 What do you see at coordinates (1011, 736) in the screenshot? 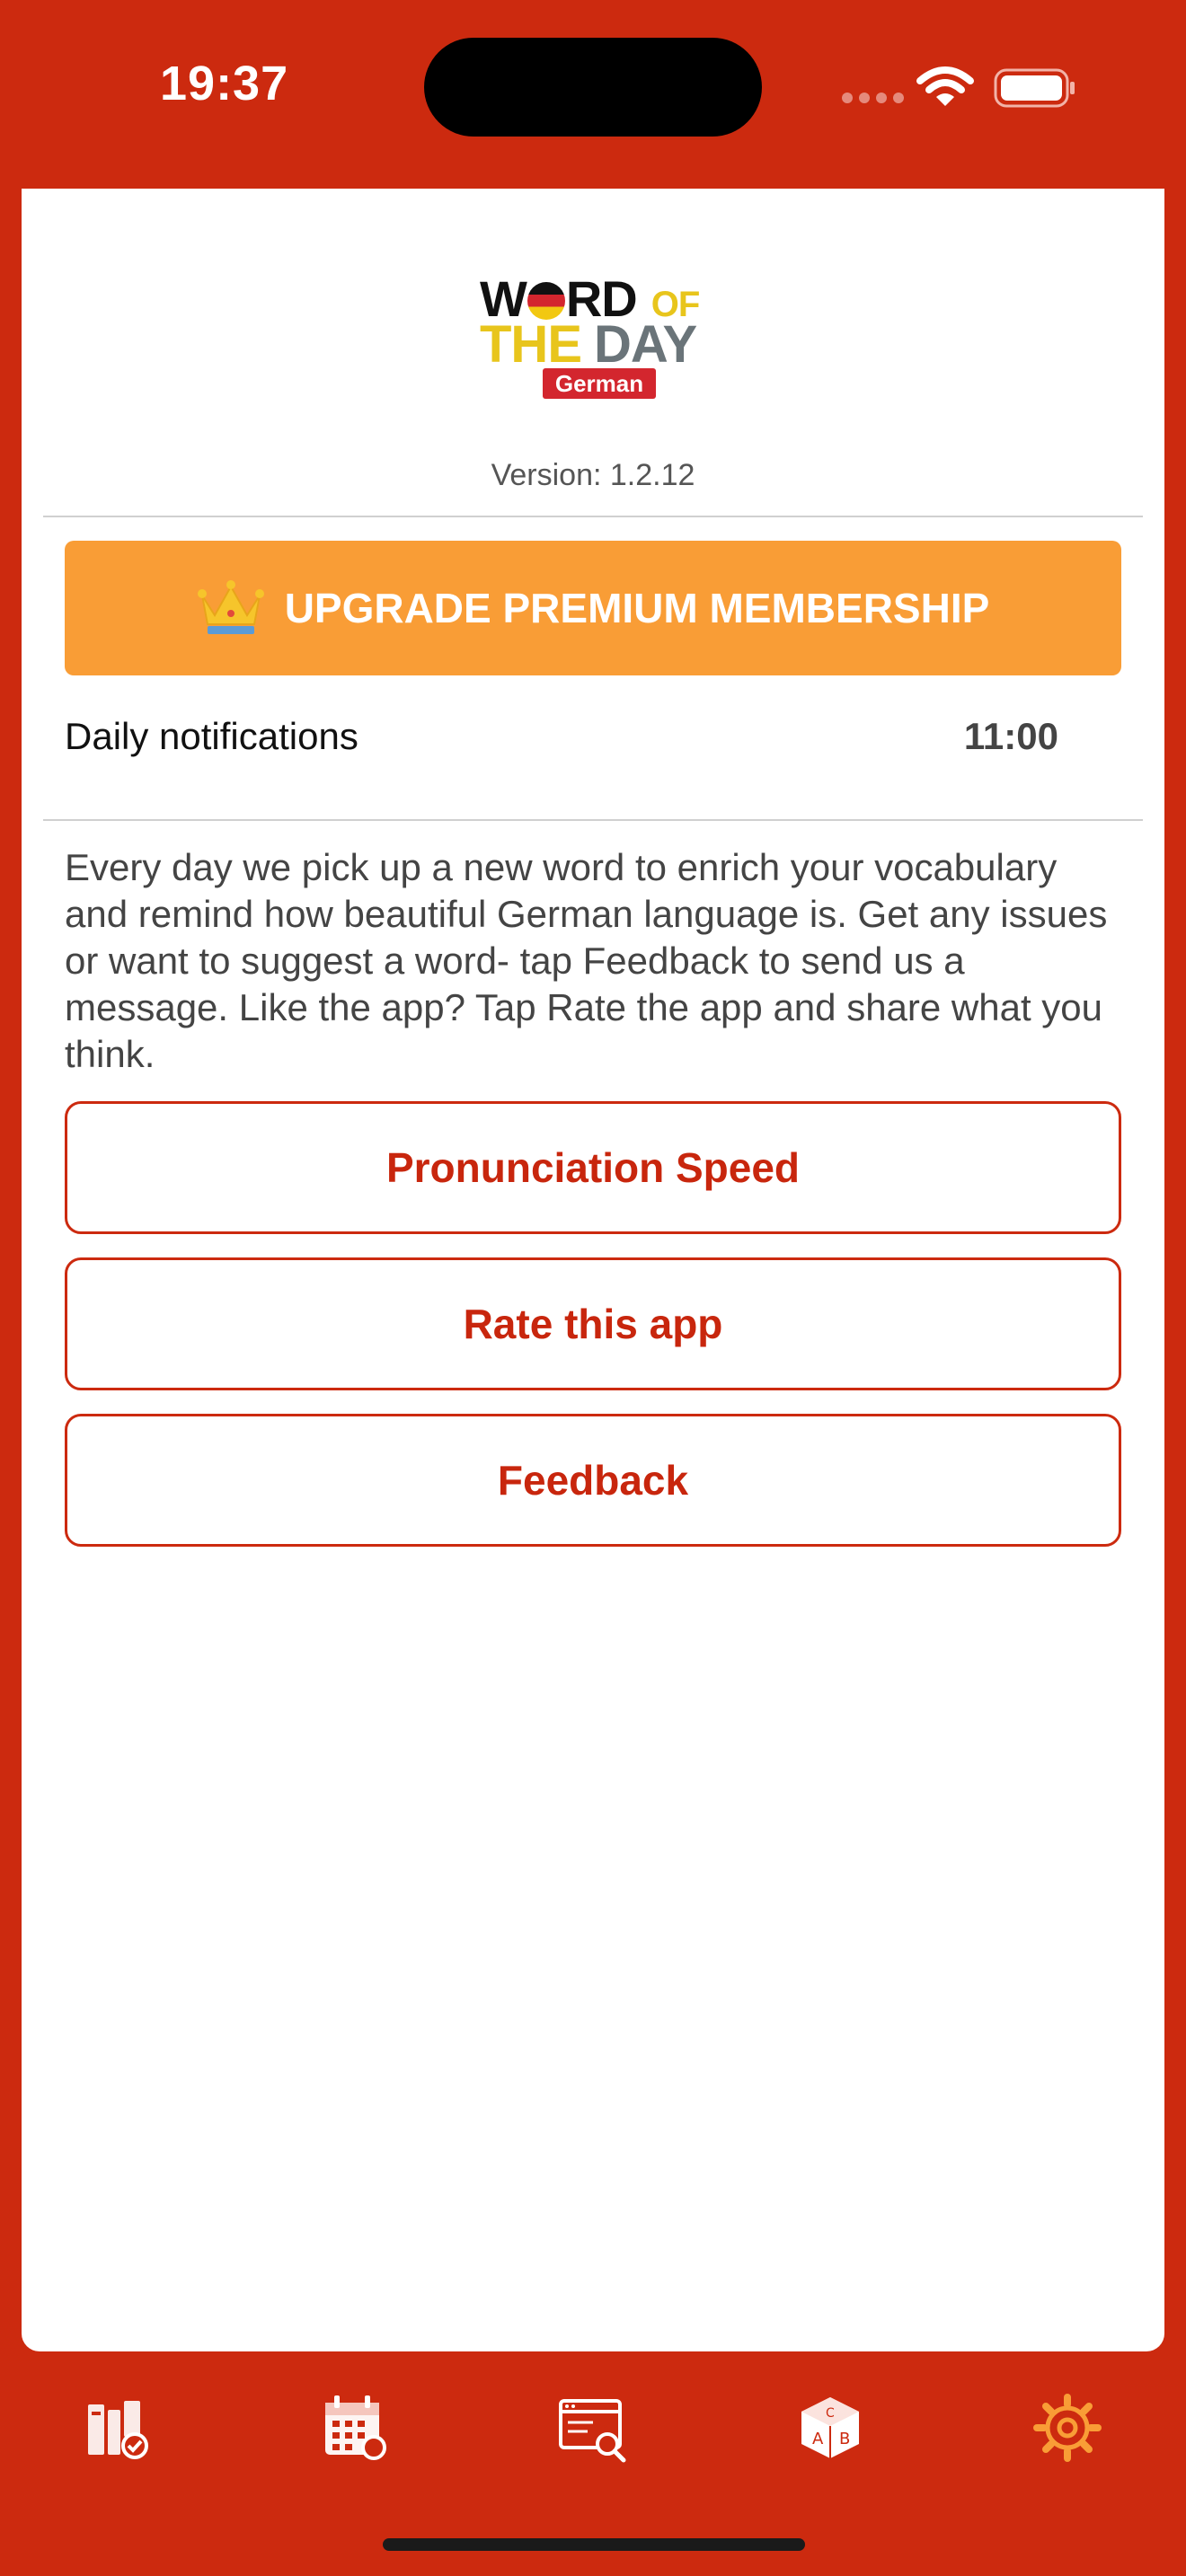
I see `notification-time-picker: 11:00` at bounding box center [1011, 736].